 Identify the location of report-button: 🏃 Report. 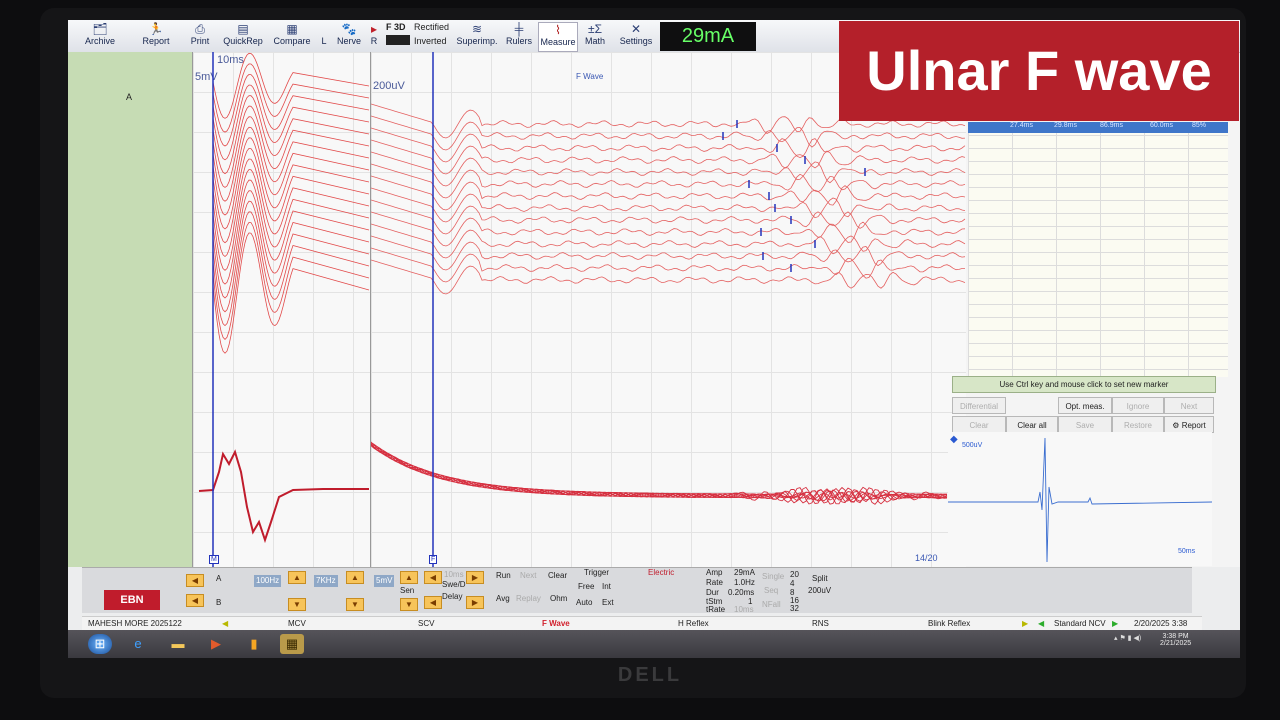
(156, 36).